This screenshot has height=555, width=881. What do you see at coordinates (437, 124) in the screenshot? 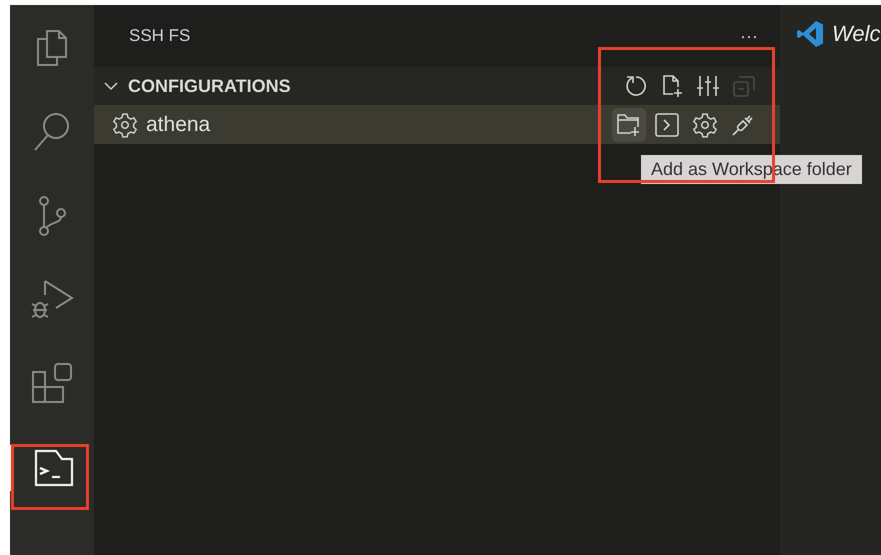
I see `tree-item: athena` at bounding box center [437, 124].